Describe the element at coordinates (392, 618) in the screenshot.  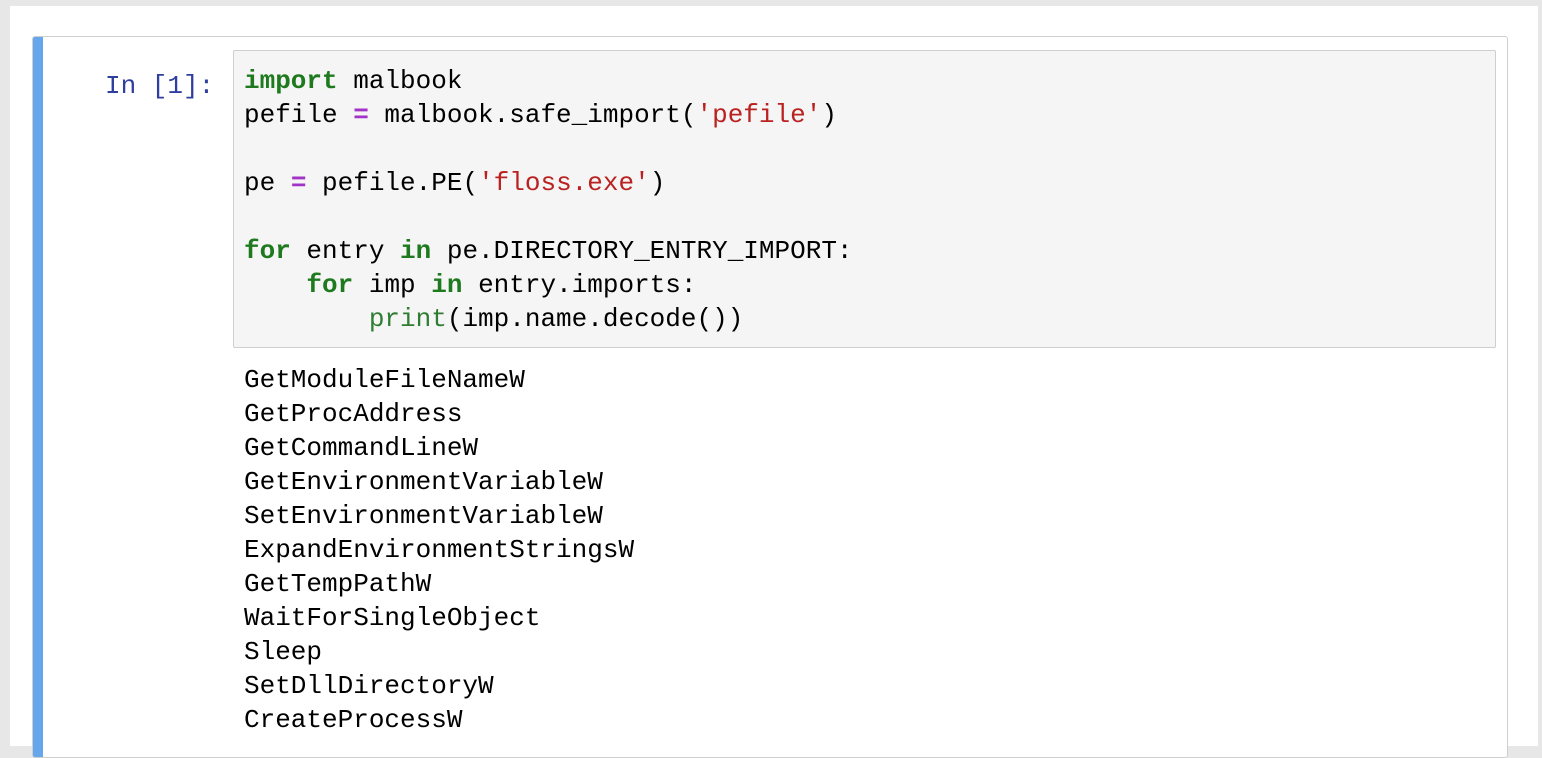
I see `output-line: WaitForSingleObject` at that location.